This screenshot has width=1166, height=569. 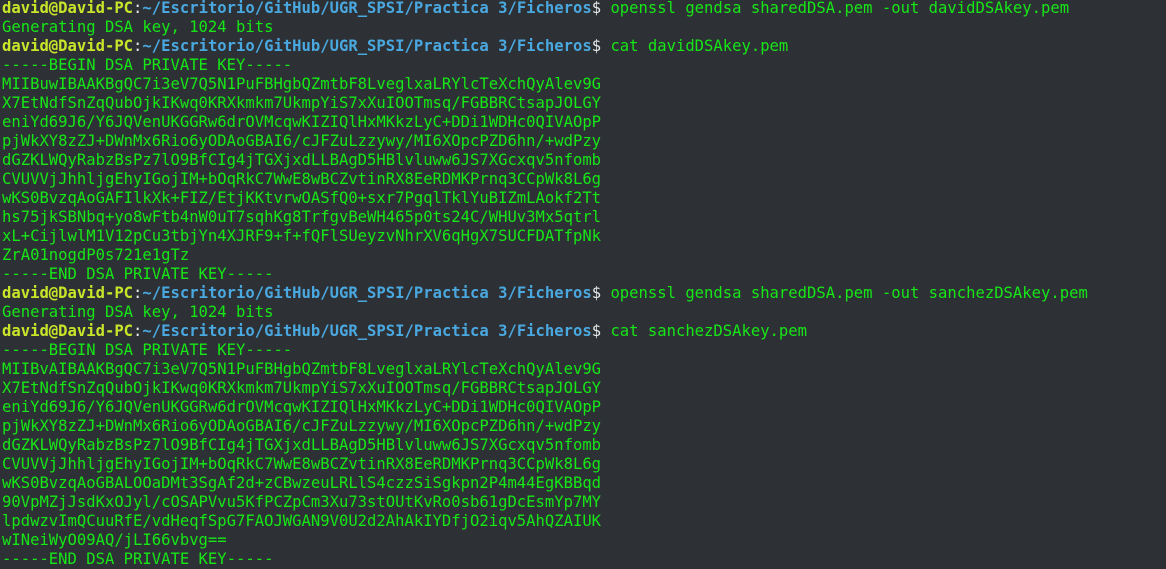 I want to click on command-text: cat davidDSAkey.pem, so click(x=699, y=46).